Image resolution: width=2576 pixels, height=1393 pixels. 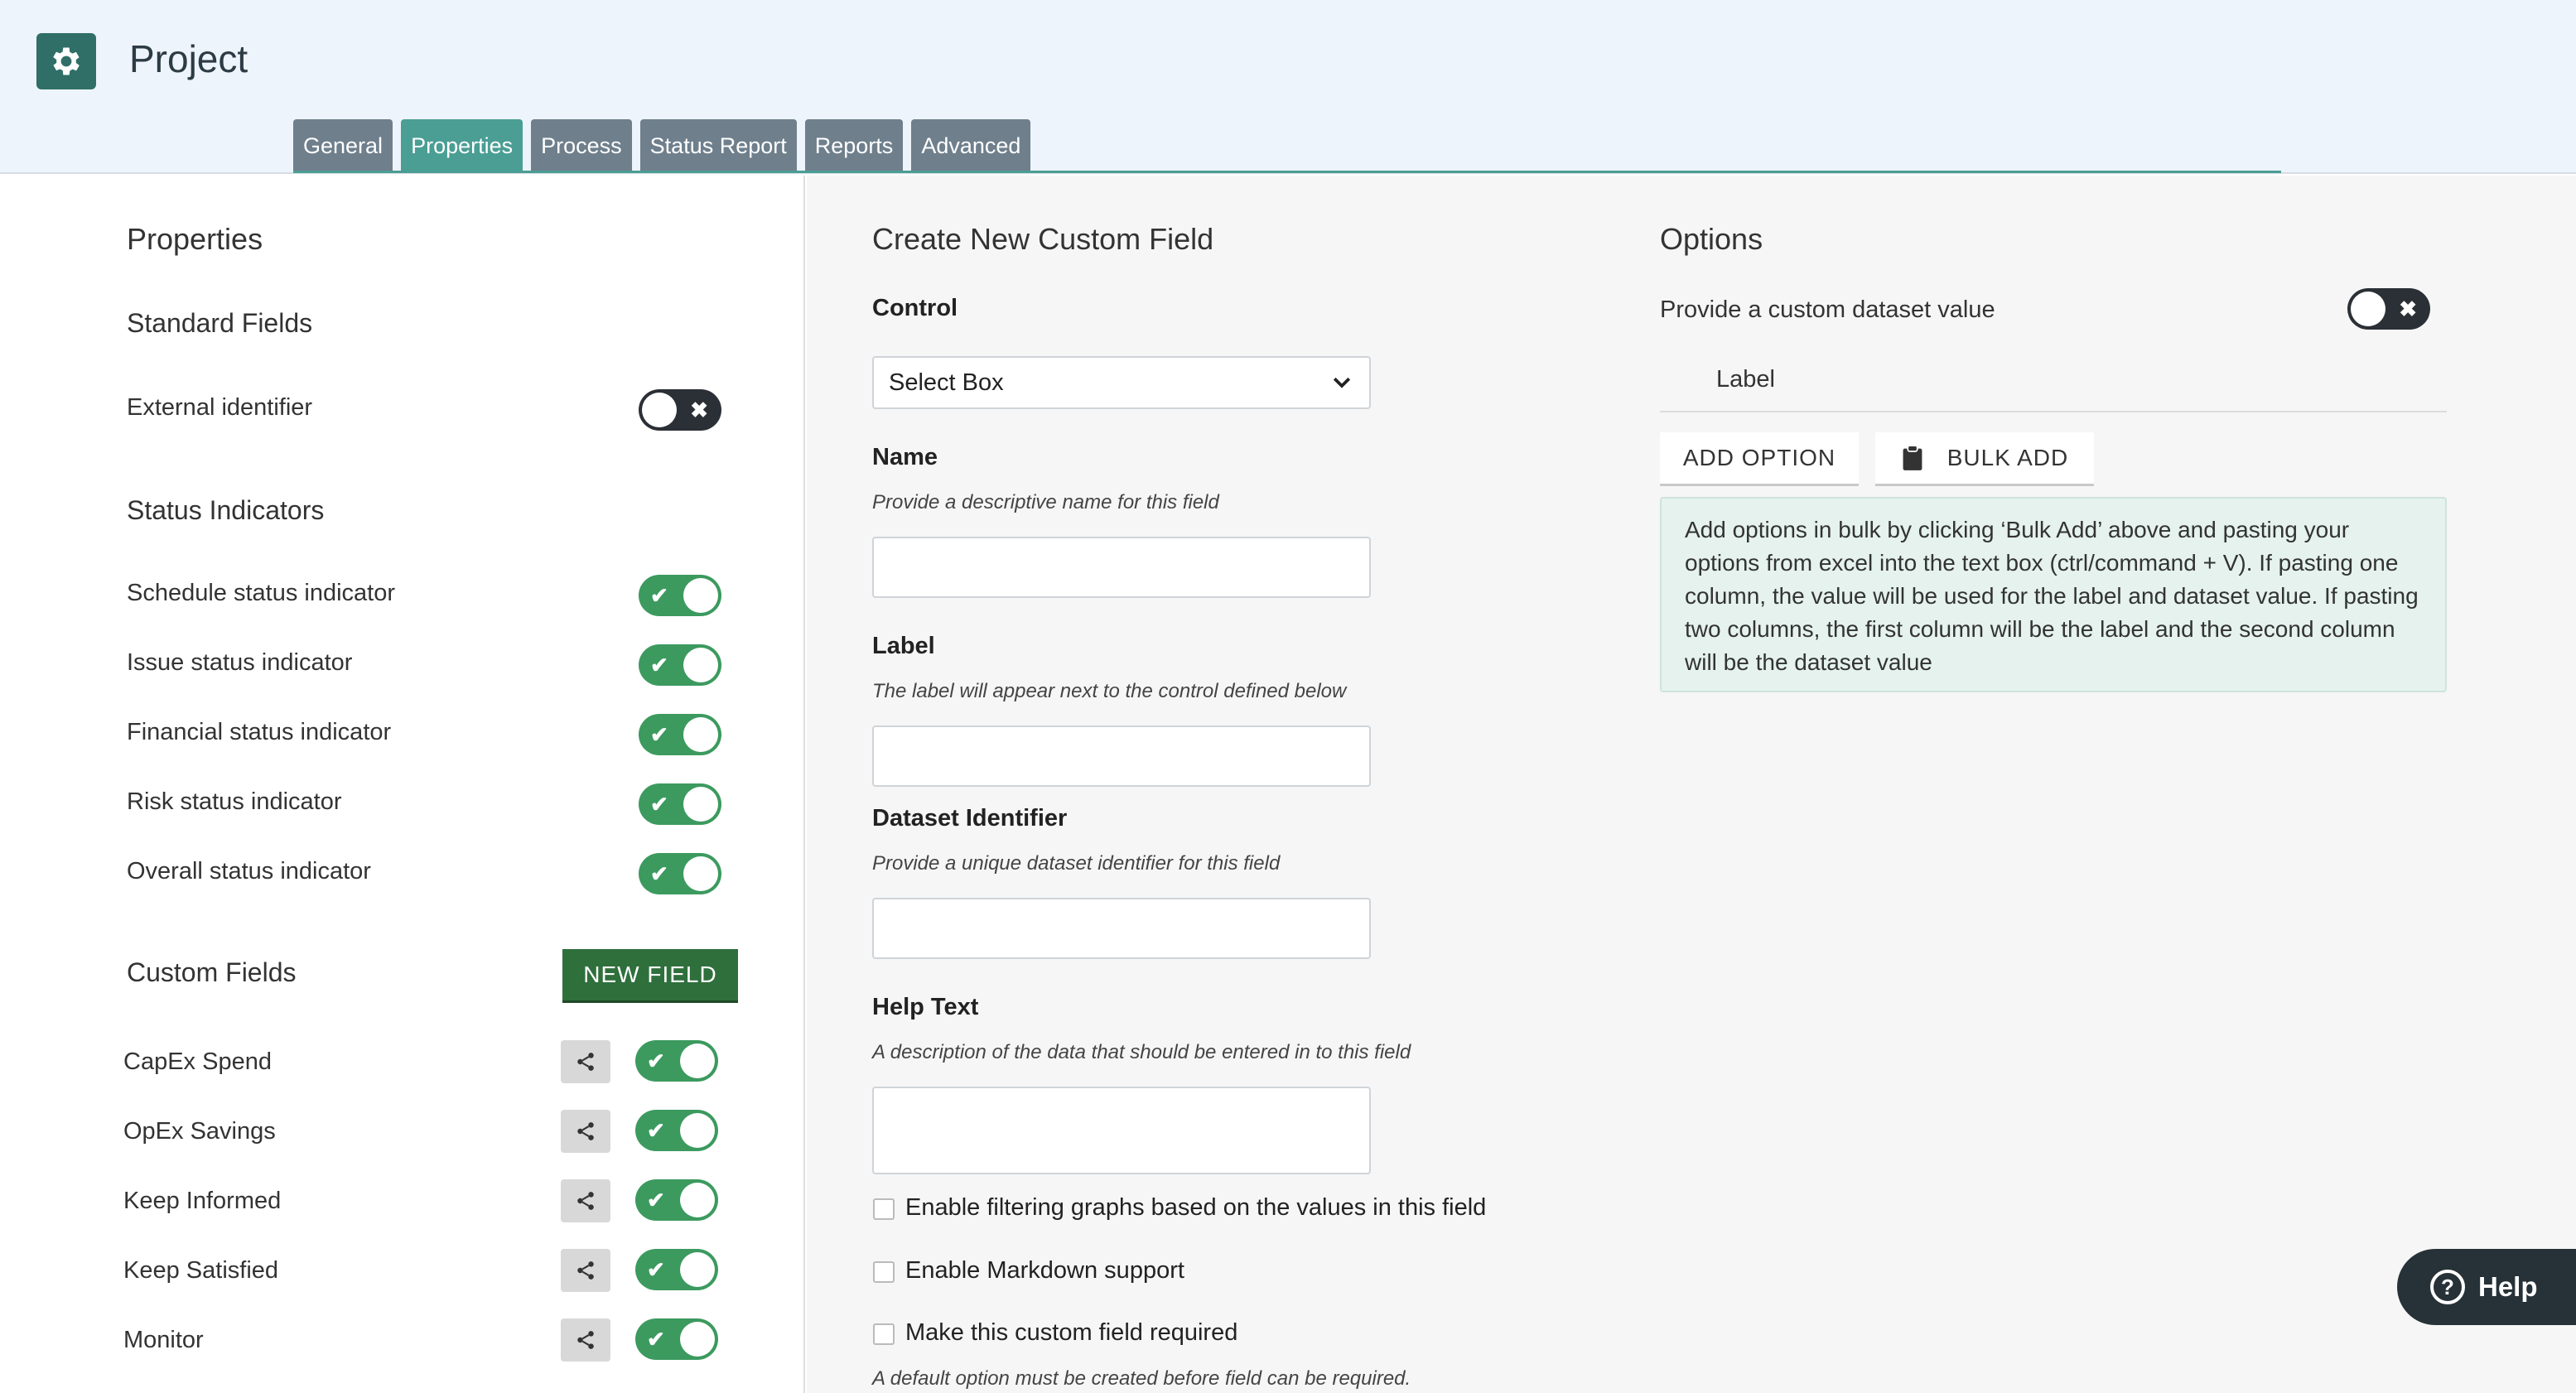 I want to click on capex-spend-toggle: ✔, so click(x=676, y=1061).